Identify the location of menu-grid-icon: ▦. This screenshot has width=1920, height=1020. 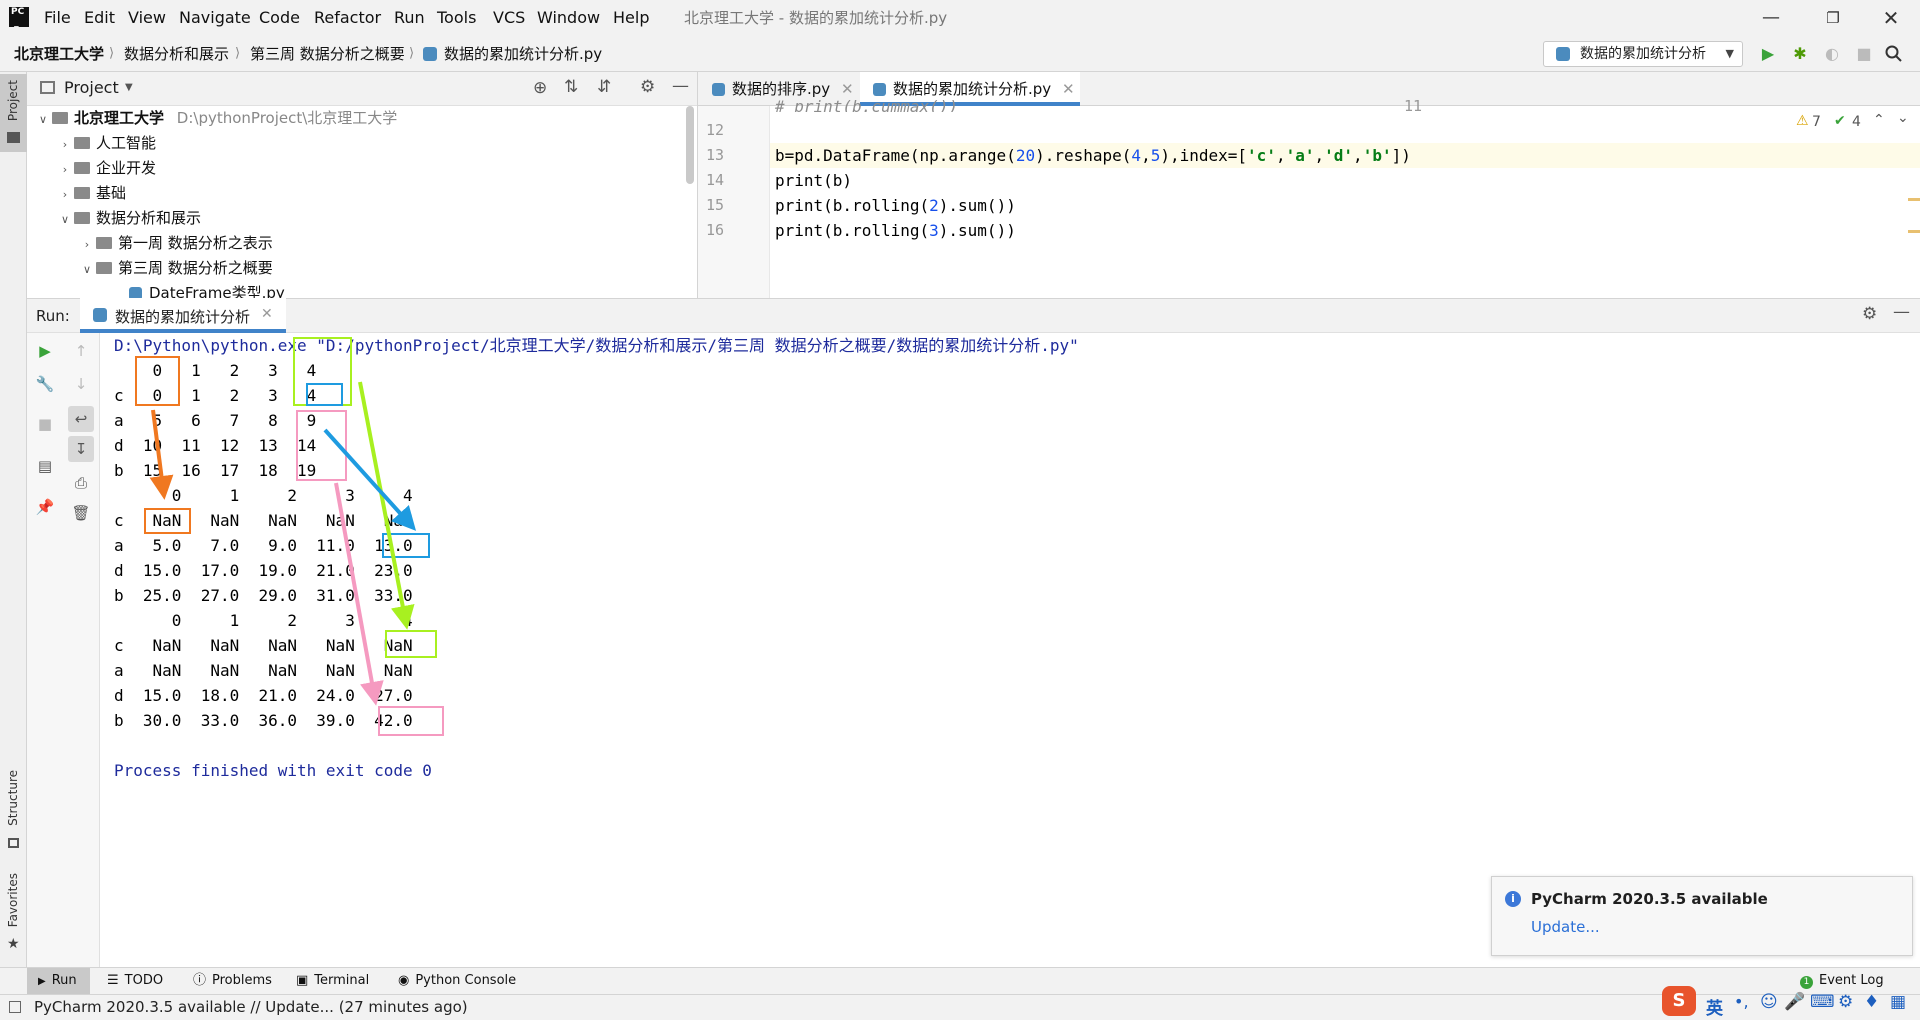
(1898, 1002).